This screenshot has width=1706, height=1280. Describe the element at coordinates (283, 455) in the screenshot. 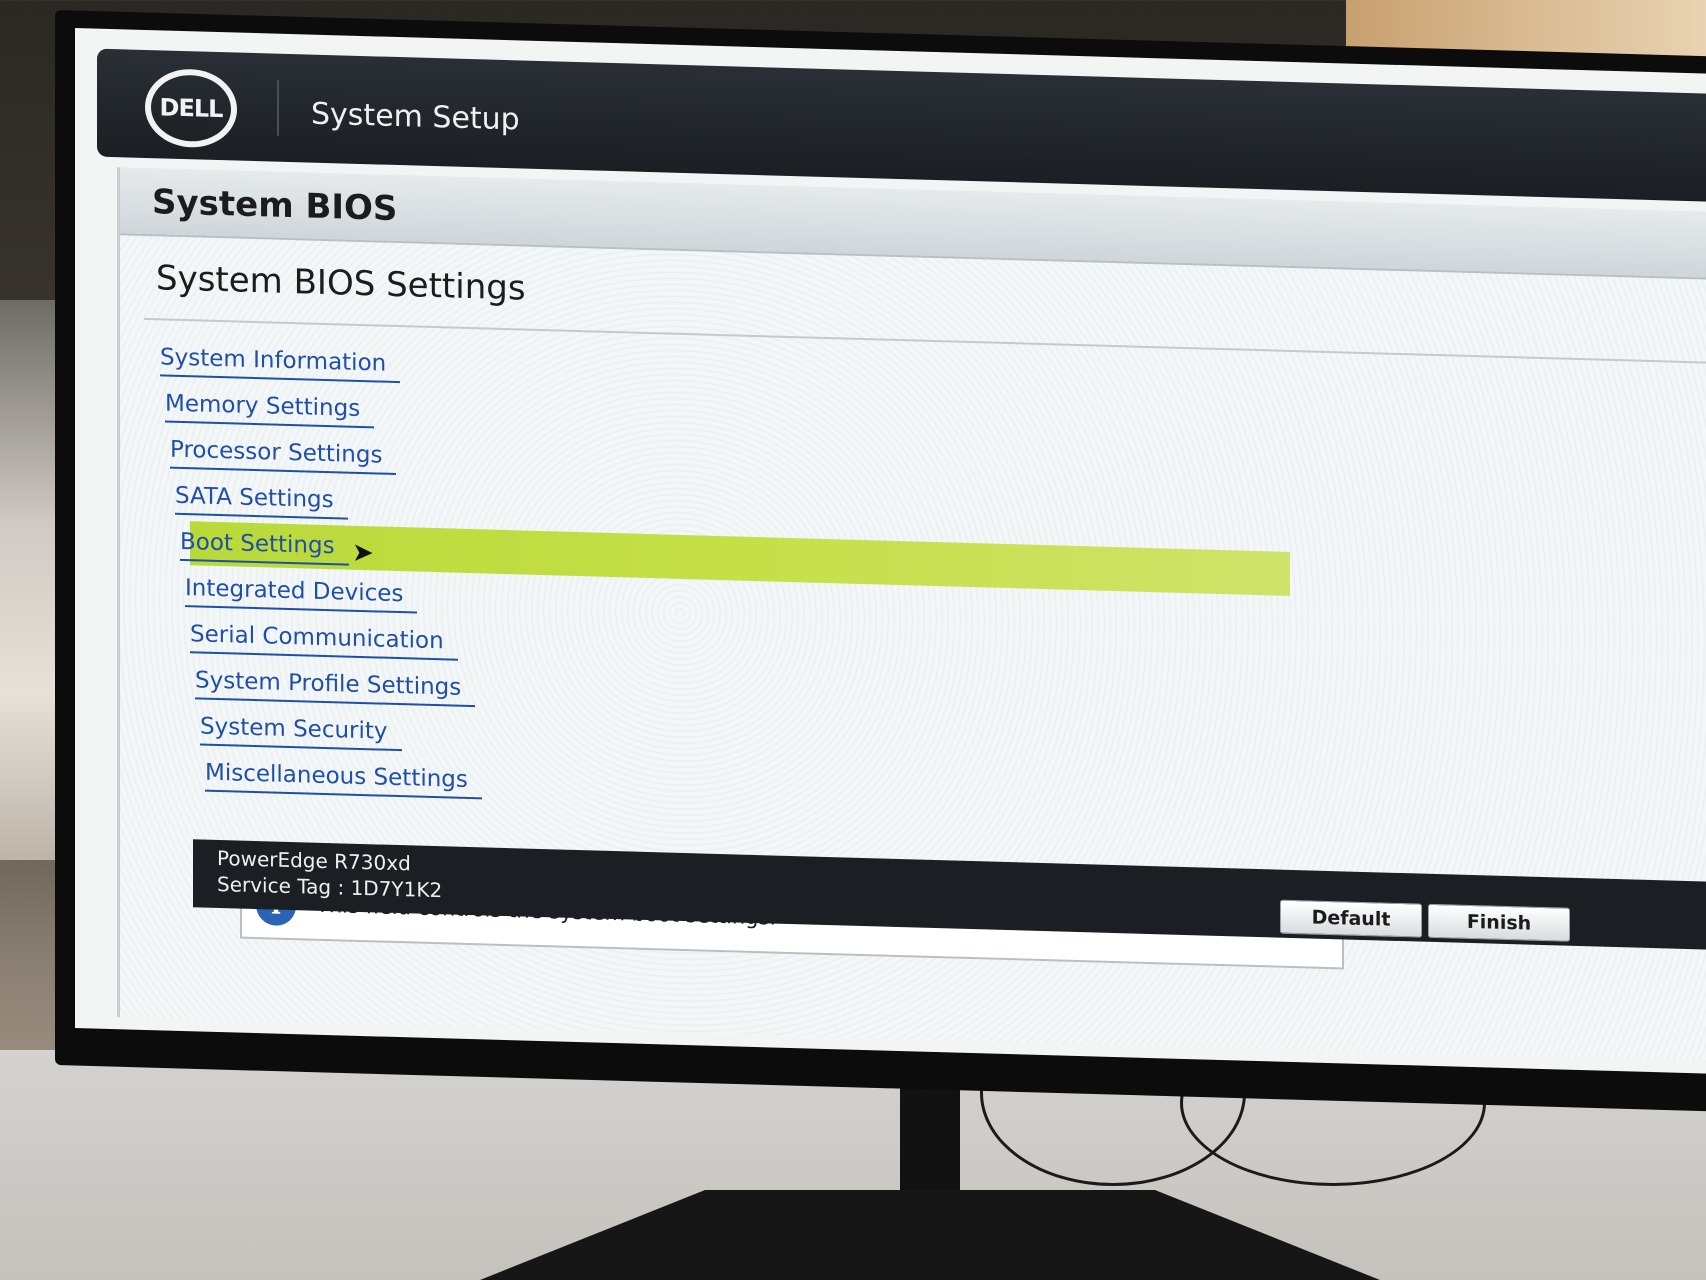

I see `menu-item-label: Processor Settings` at that location.